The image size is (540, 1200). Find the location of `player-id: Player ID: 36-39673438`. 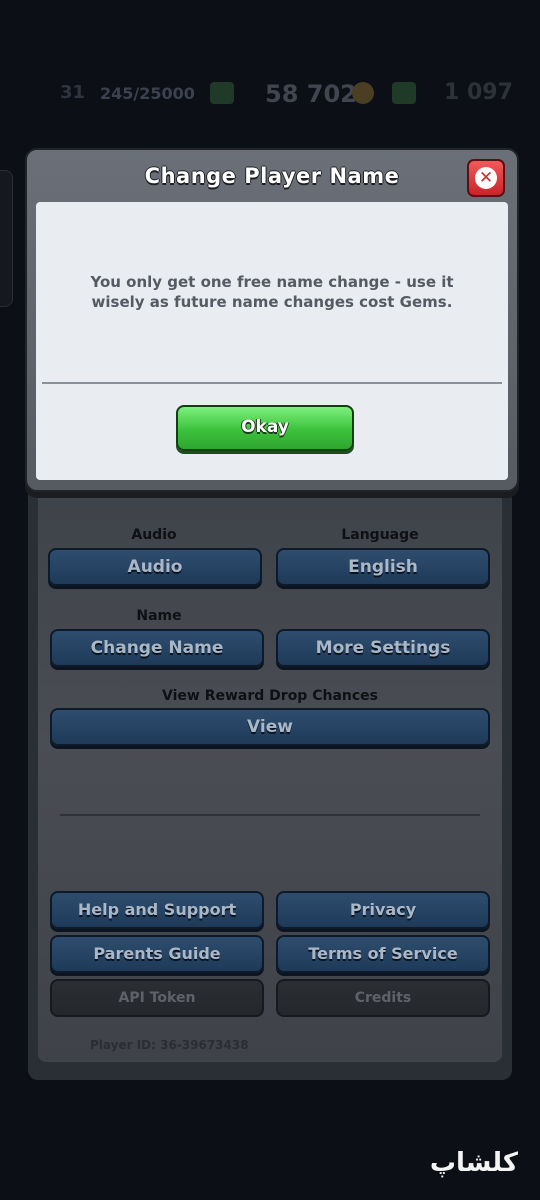

player-id: Player ID: 36-39673438 is located at coordinates (169, 1045).